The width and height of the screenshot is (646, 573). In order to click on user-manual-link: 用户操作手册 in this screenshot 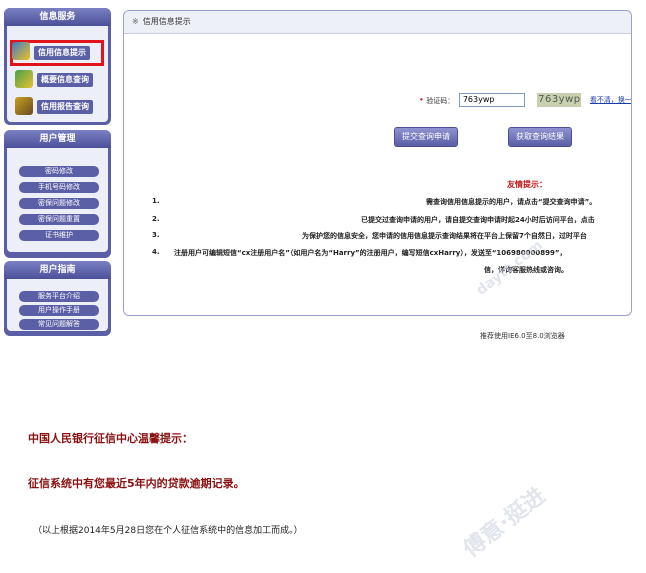, I will do `click(59, 310)`.